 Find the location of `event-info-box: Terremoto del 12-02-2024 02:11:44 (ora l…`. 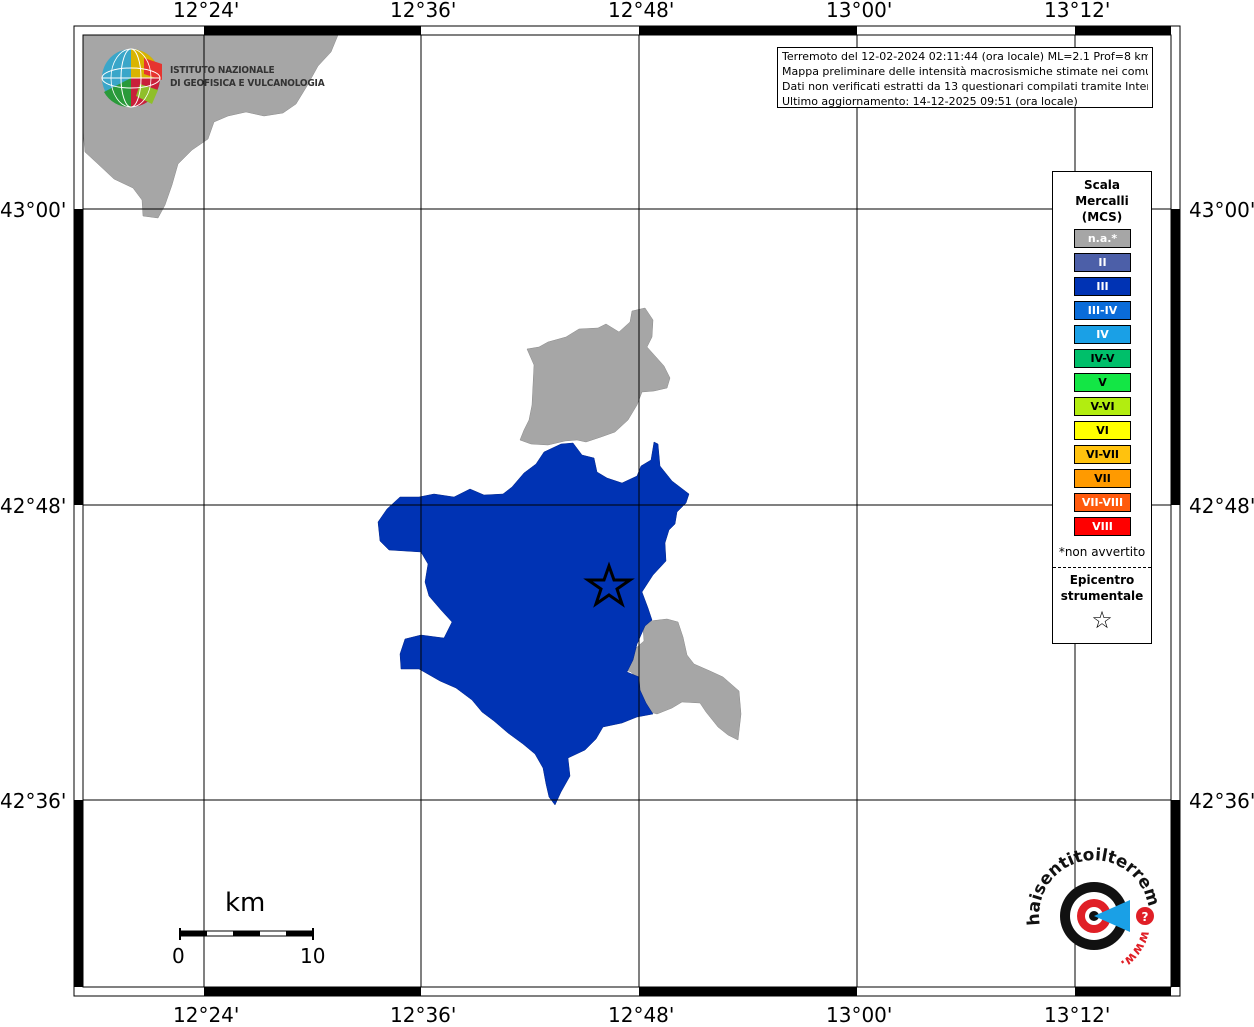

event-info-box: Terremoto del 12-02-2024 02:11:44 (ora l… is located at coordinates (965, 77).